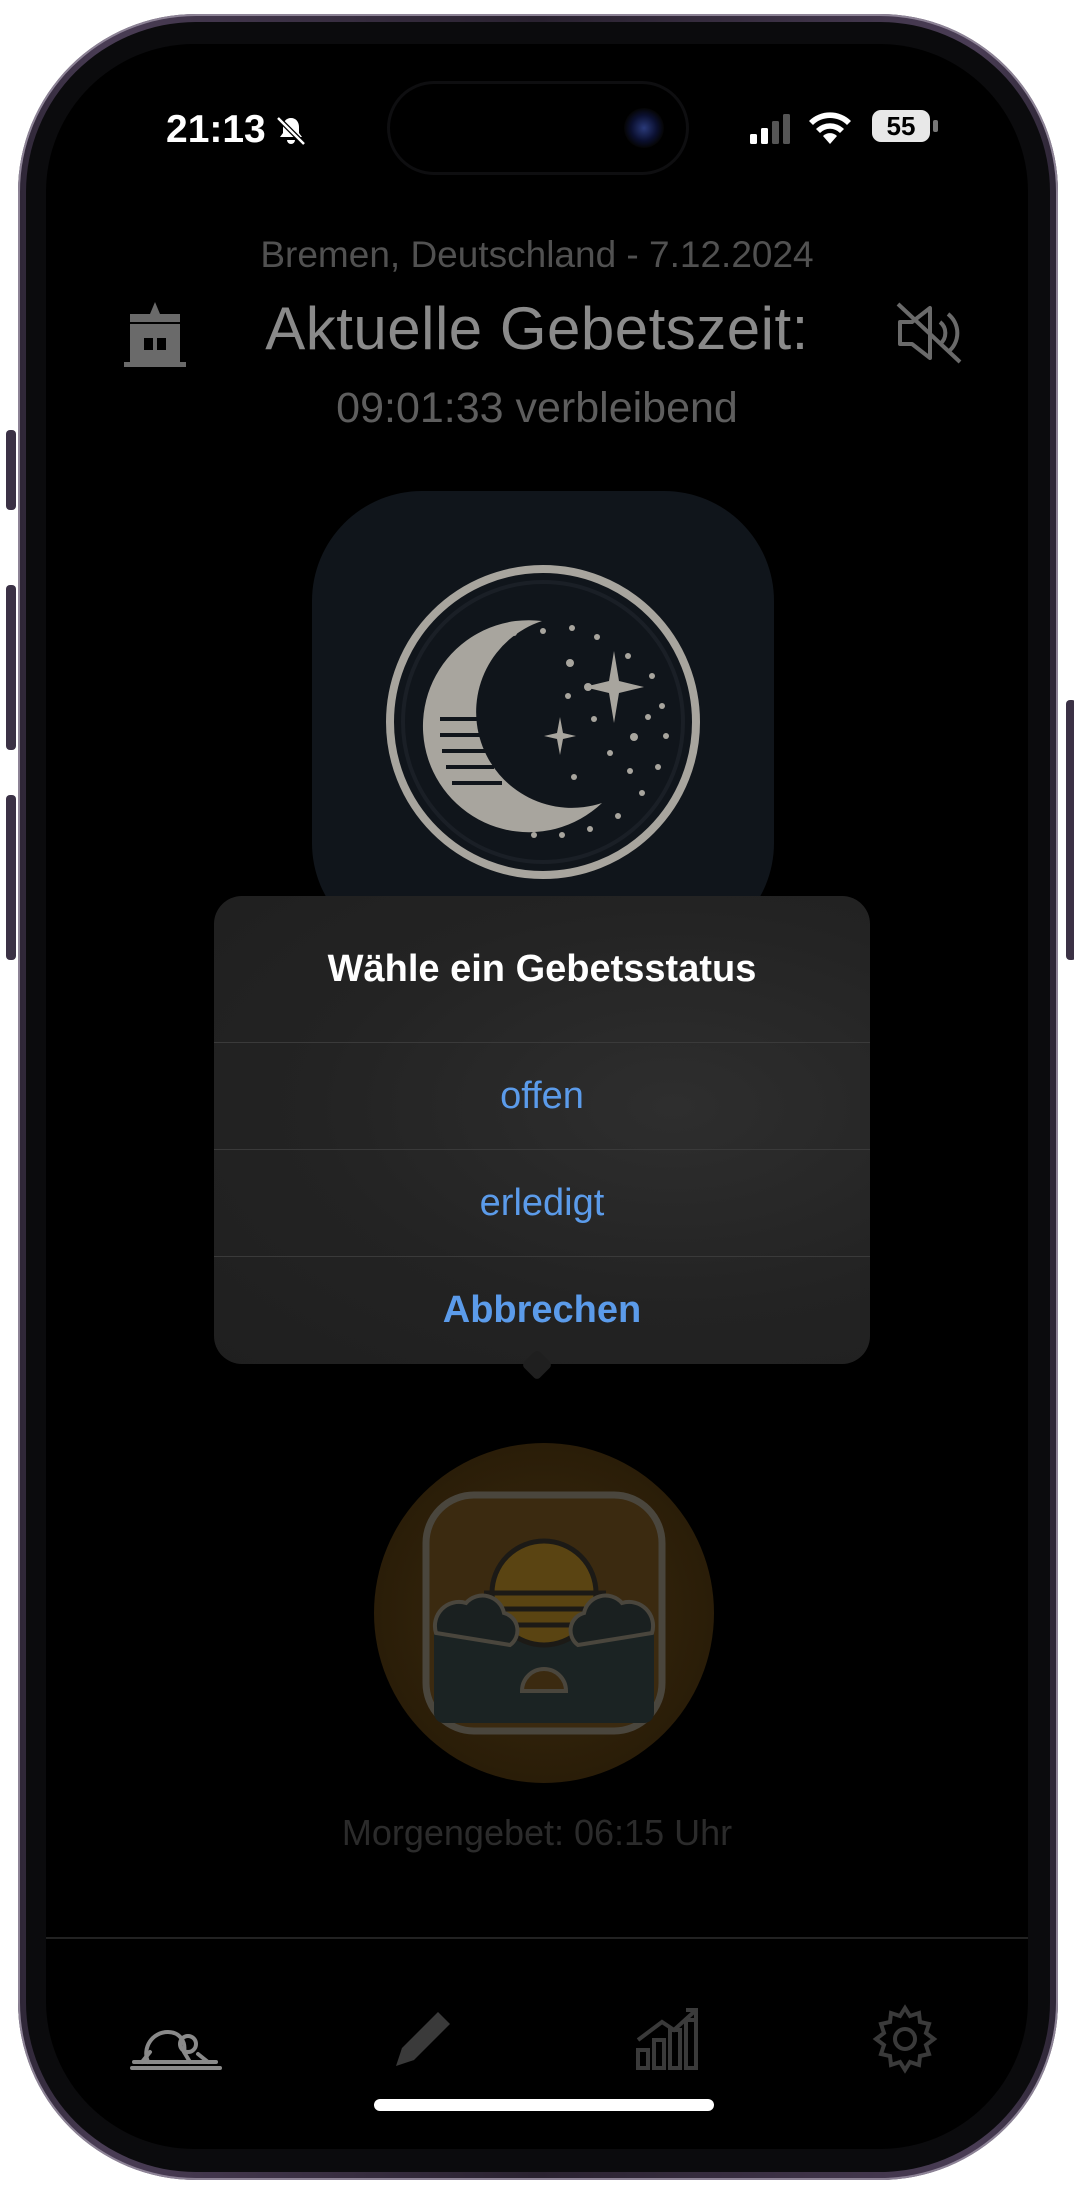 The height and width of the screenshot is (2193, 1074). Describe the element at coordinates (11, 877) in the screenshot. I see `volume-down-button` at that location.